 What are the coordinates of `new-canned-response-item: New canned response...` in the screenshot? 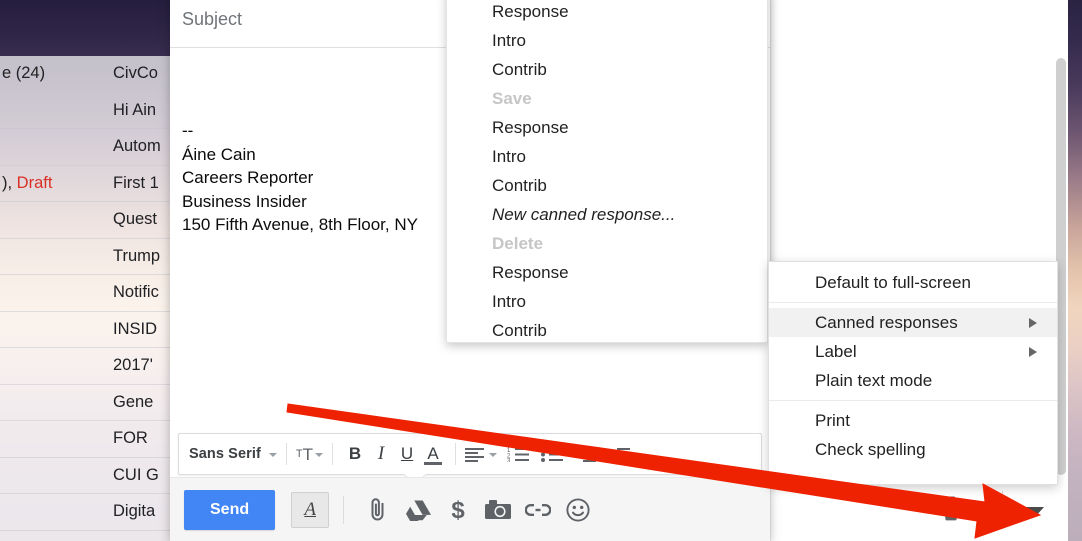 It's located at (607, 214).